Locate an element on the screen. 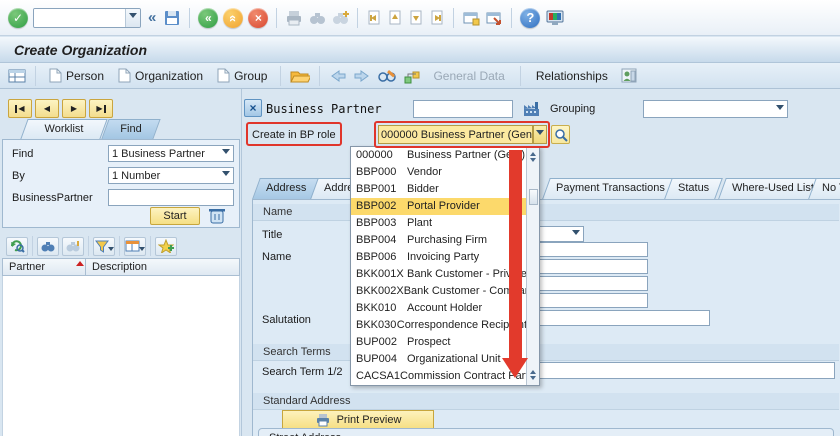 The image size is (840, 436). tab-payment-transactions: Payment Transactions is located at coordinates (610, 188).